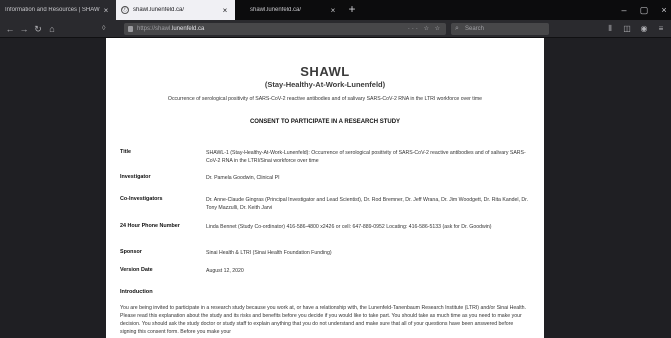 This screenshot has height=338, width=671. What do you see at coordinates (125, 10) in the screenshot?
I see `favicon-icon: ⓕ` at bounding box center [125, 10].